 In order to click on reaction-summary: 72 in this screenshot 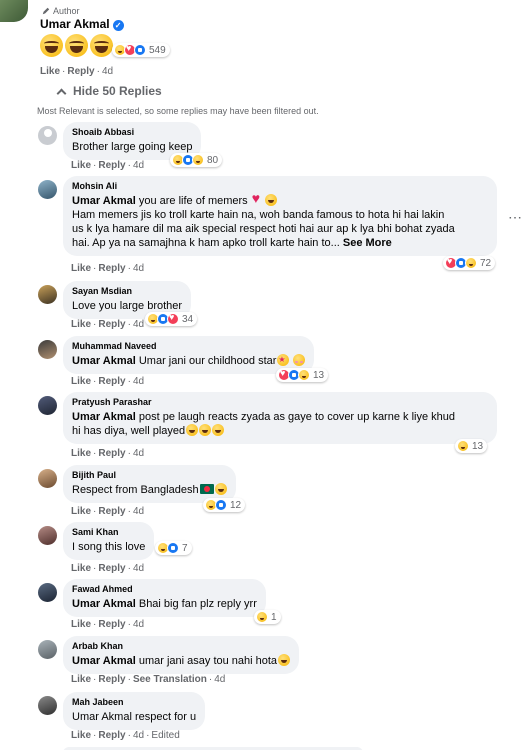, I will do `click(469, 263)`.